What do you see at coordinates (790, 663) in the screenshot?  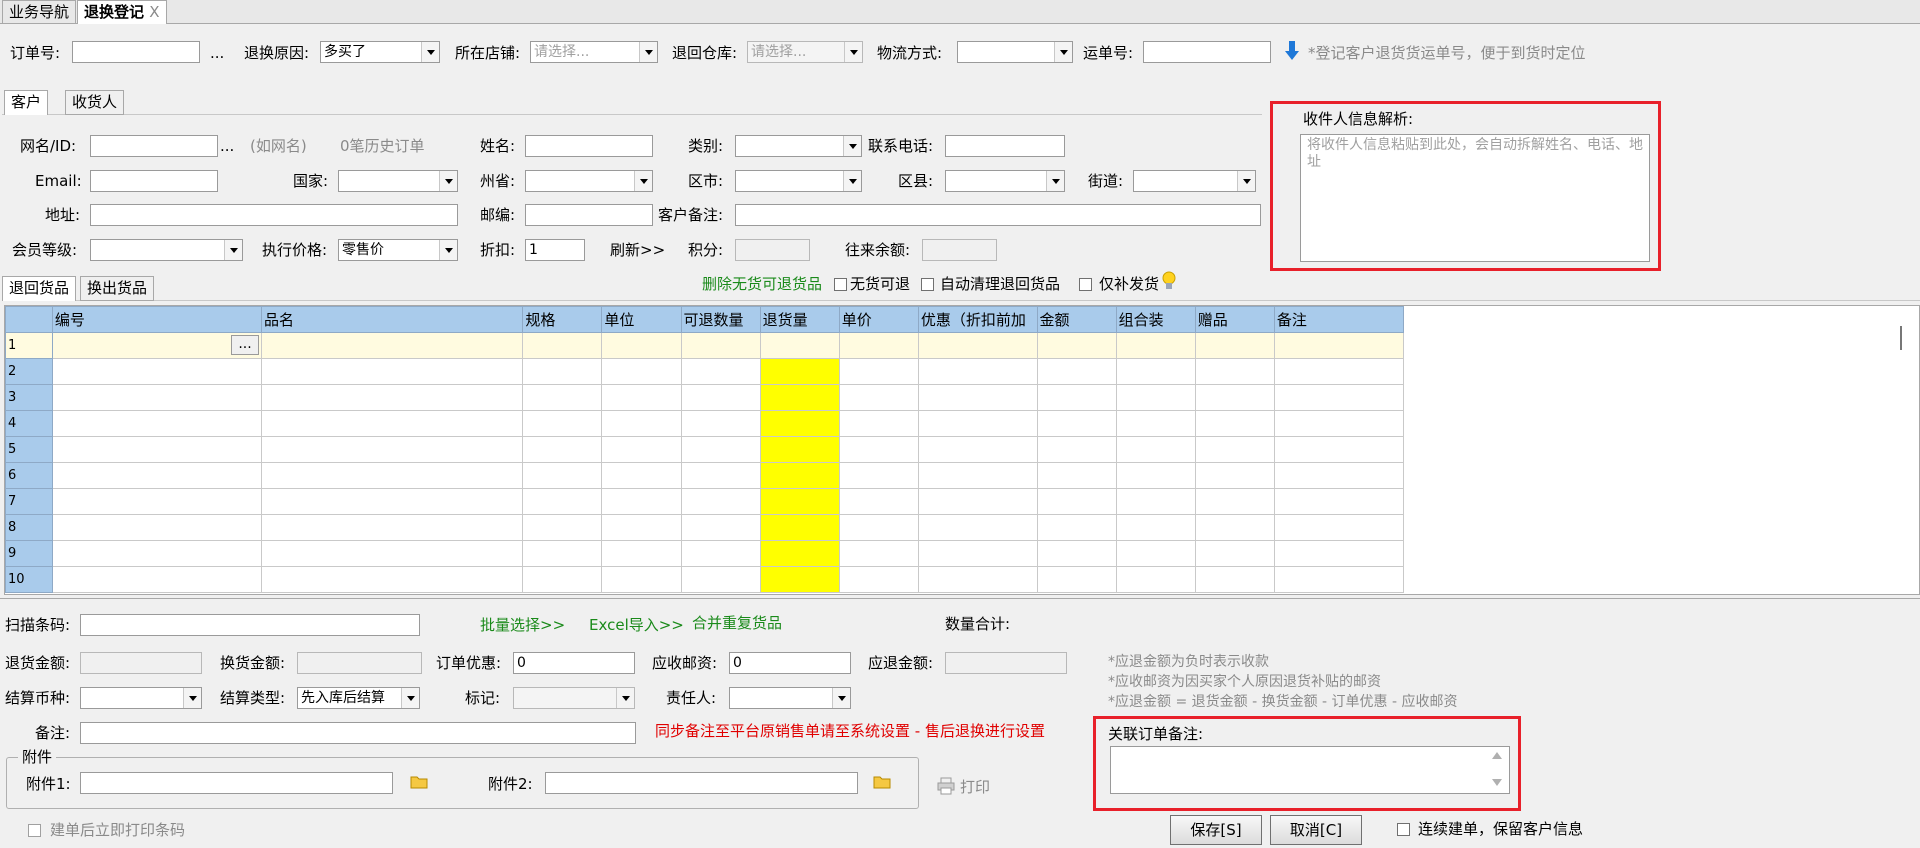 I see `postage-input: 0` at bounding box center [790, 663].